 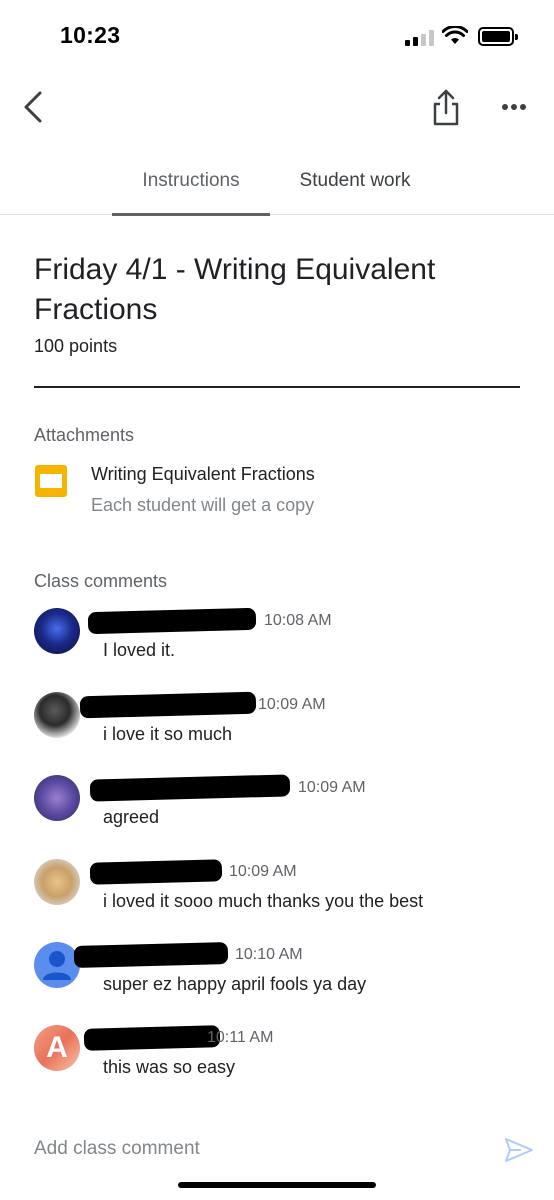 What do you see at coordinates (269, 954) in the screenshot?
I see `comment-time: 10:10 AM` at bounding box center [269, 954].